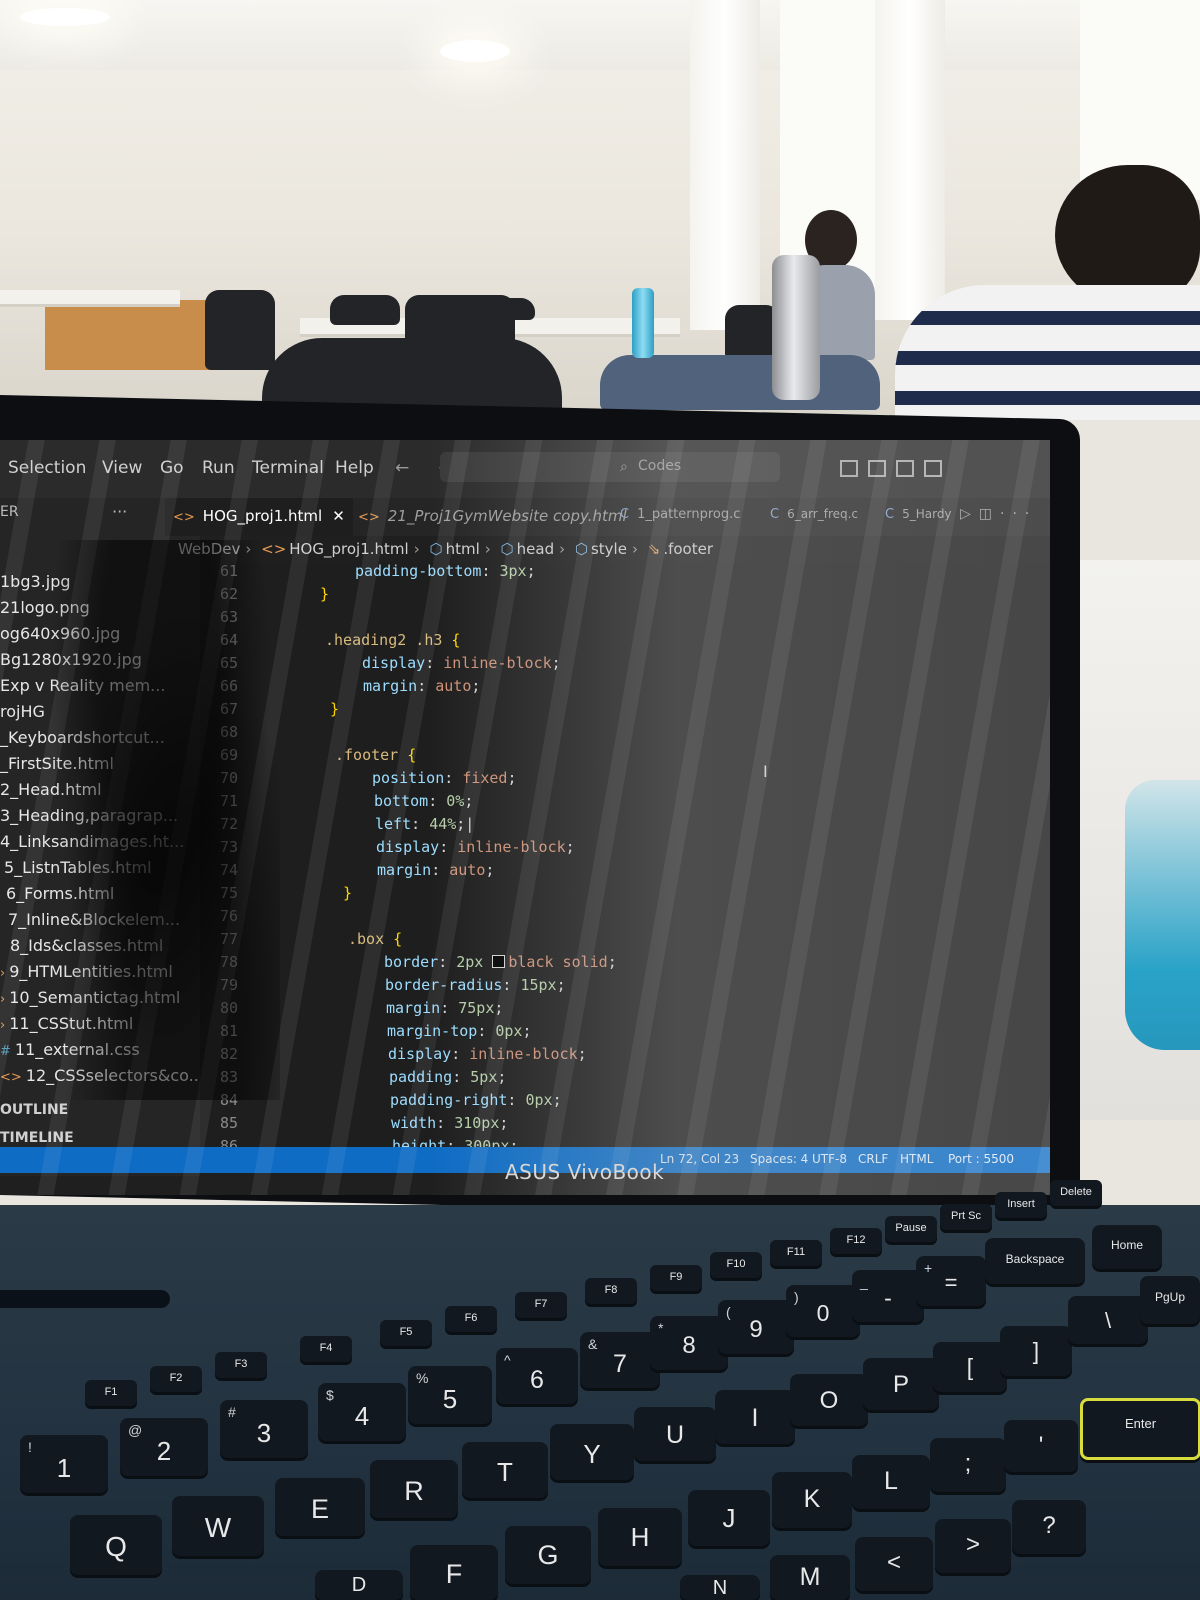 The width and height of the screenshot is (1200, 1600). I want to click on key-semicolon: ;, so click(968, 1465).